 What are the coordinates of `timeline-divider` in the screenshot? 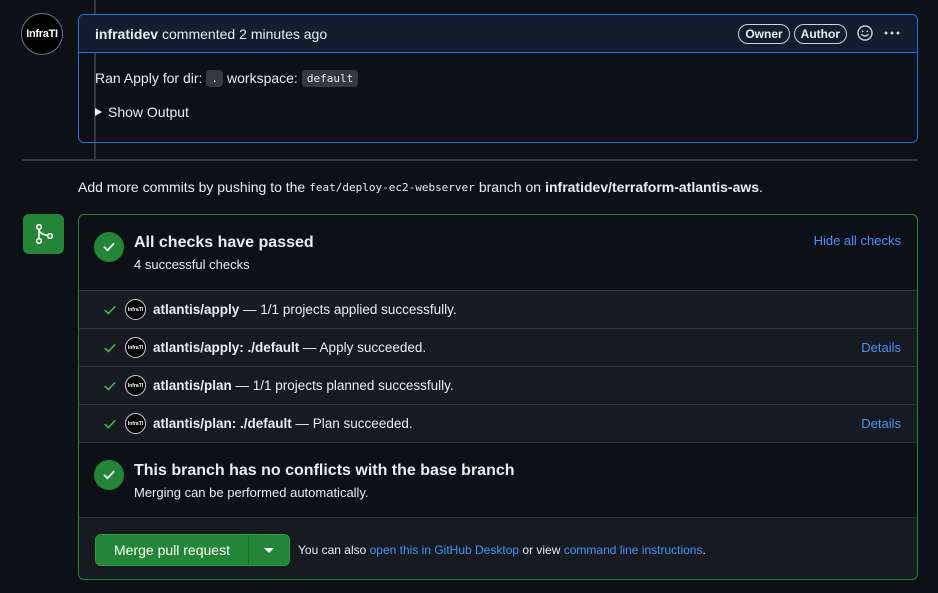 It's located at (470, 160).